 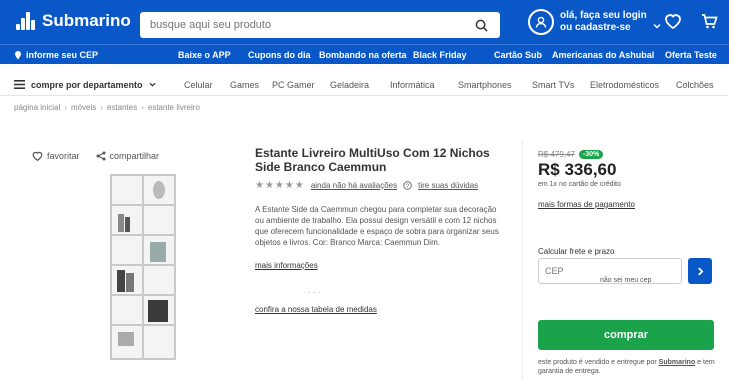 I want to click on cep-text: informe seu CEP, so click(x=62, y=54).